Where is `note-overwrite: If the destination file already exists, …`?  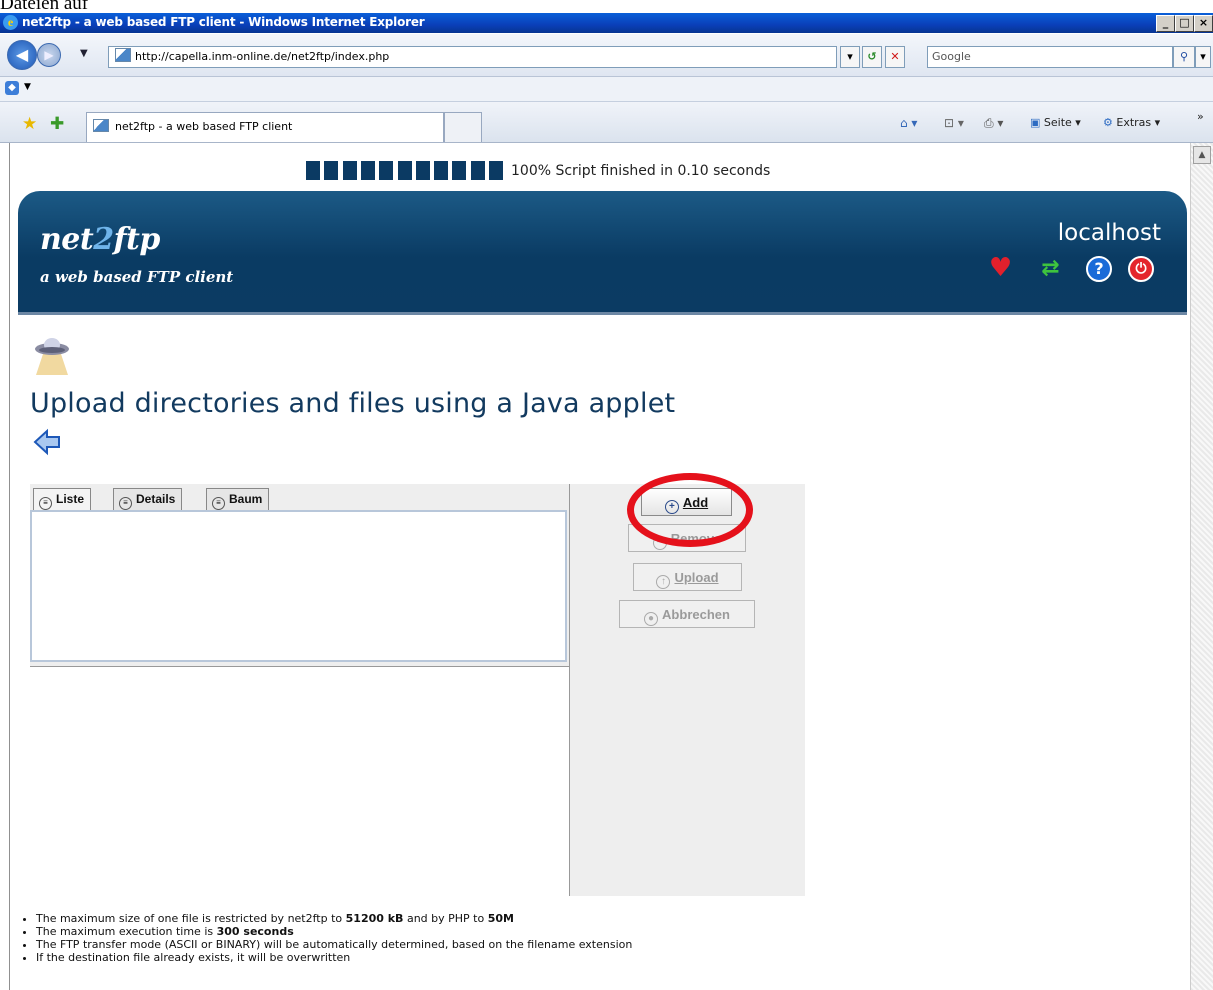
note-overwrite: If the destination file already exists, … is located at coordinates (334, 957).